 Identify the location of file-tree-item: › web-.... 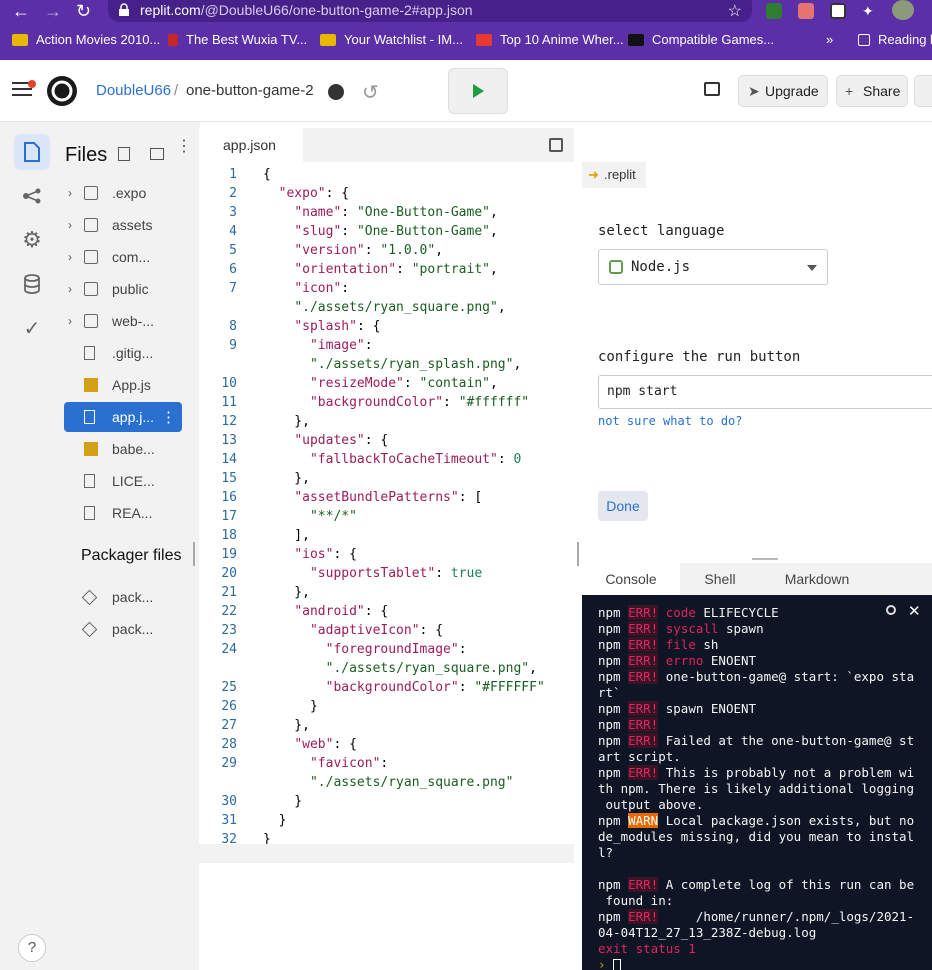
(124, 321).